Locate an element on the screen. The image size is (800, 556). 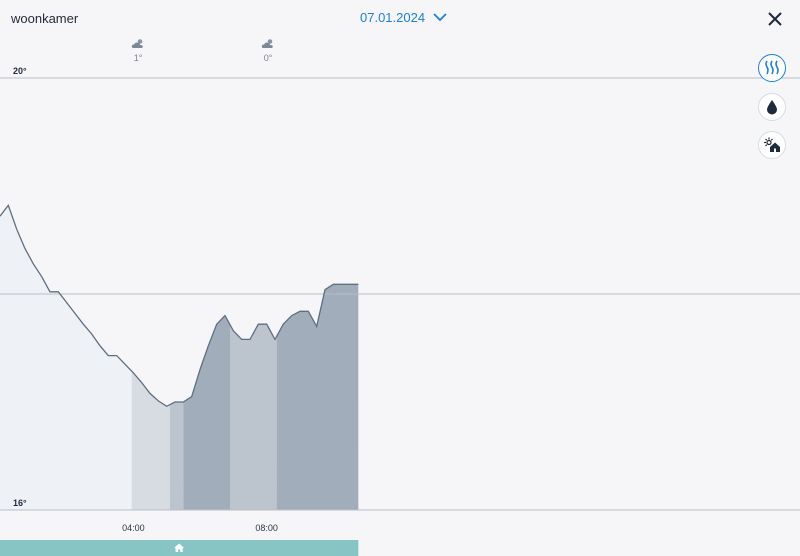
close-icon is located at coordinates (775, 19).